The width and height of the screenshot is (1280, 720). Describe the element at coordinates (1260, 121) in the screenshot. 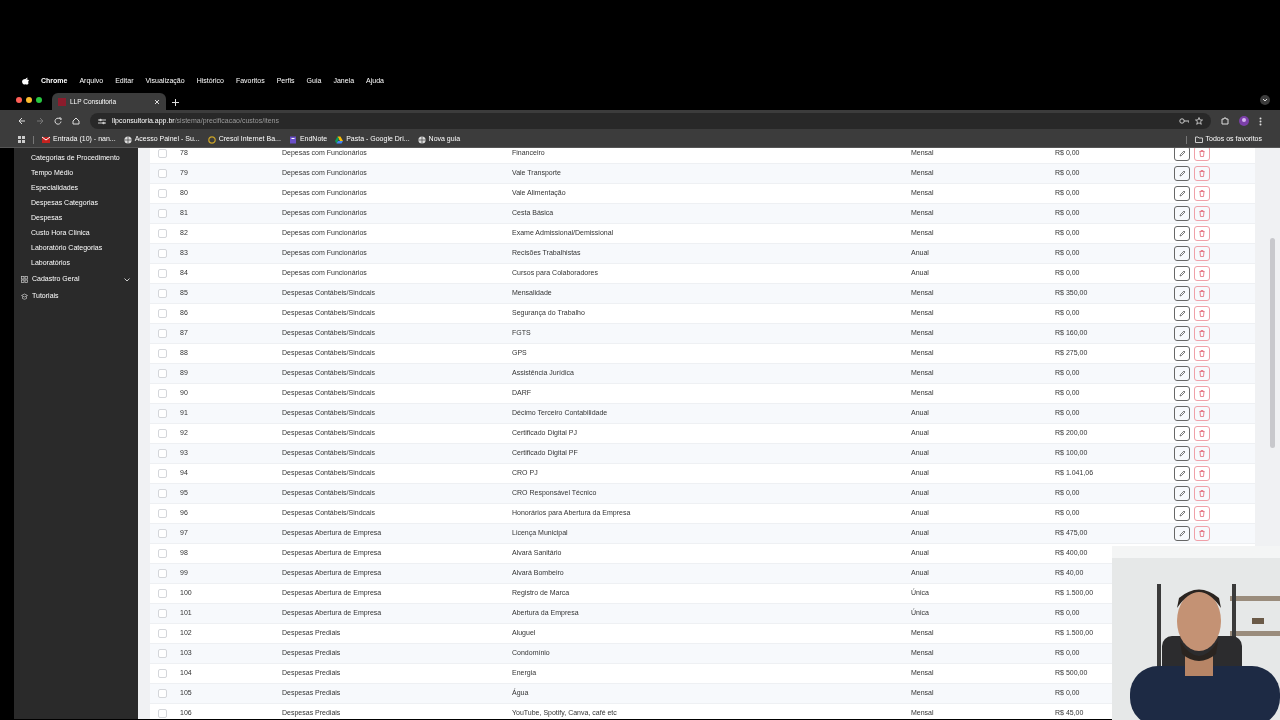

I see `more-icon` at that location.